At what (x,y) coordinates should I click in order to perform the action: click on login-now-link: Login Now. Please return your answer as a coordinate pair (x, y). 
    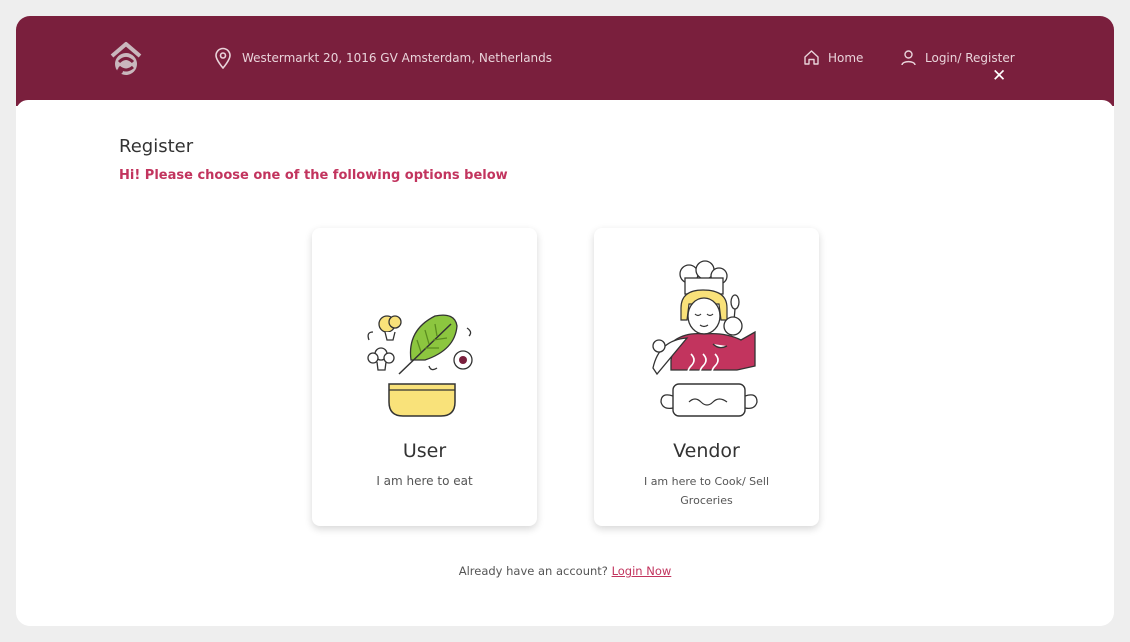
    Looking at the image, I should click on (642, 571).